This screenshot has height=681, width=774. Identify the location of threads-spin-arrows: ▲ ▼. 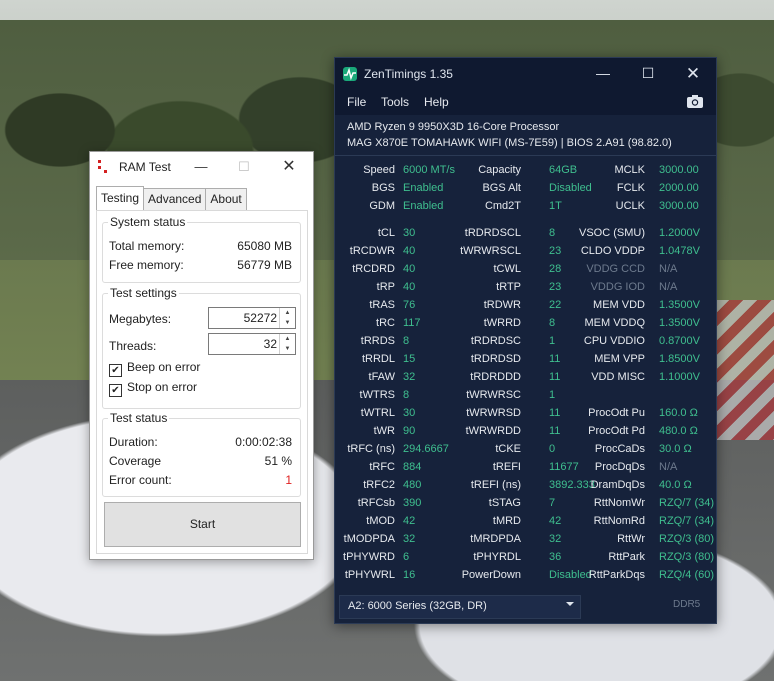
(287, 344).